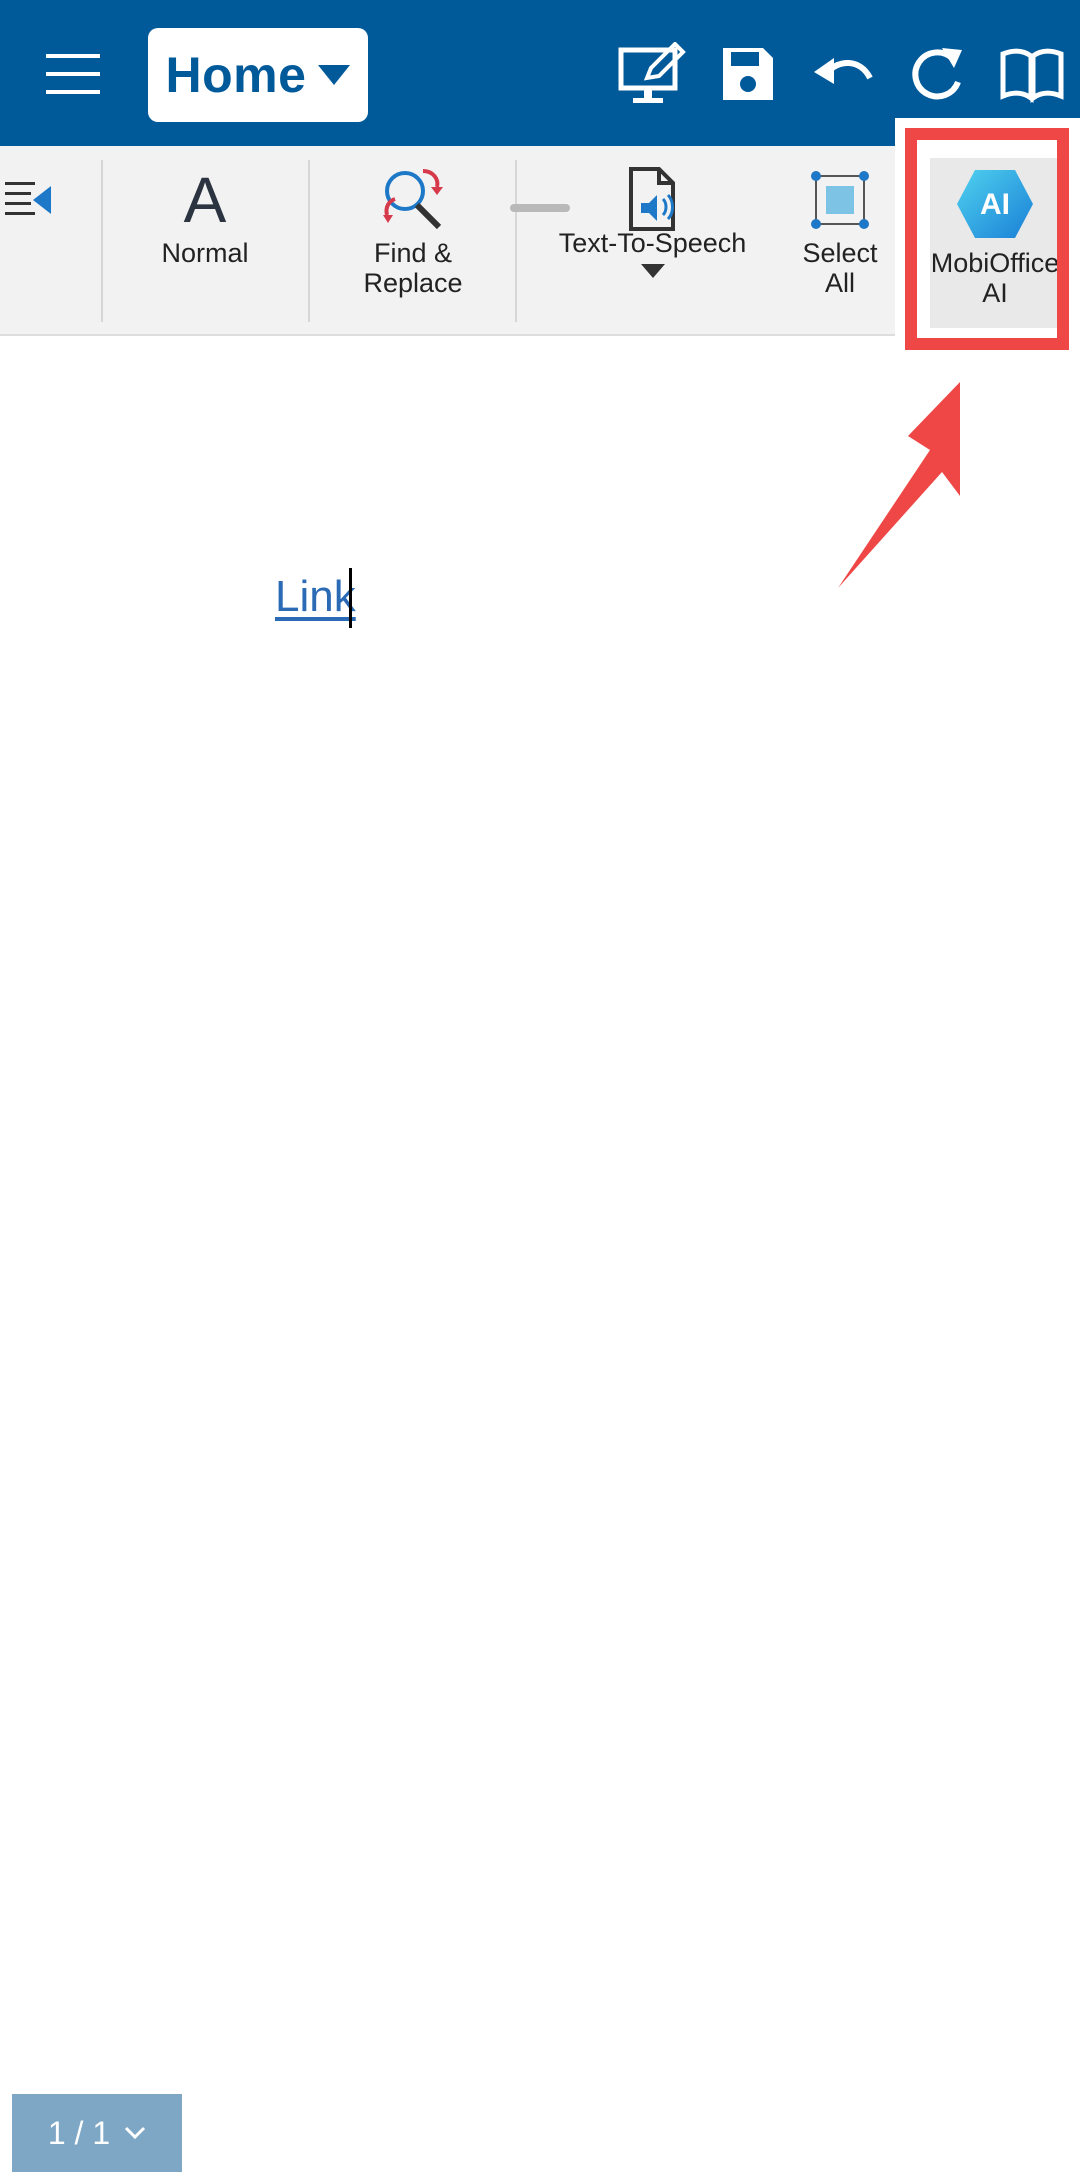  I want to click on find-replace-icon, so click(413, 199).